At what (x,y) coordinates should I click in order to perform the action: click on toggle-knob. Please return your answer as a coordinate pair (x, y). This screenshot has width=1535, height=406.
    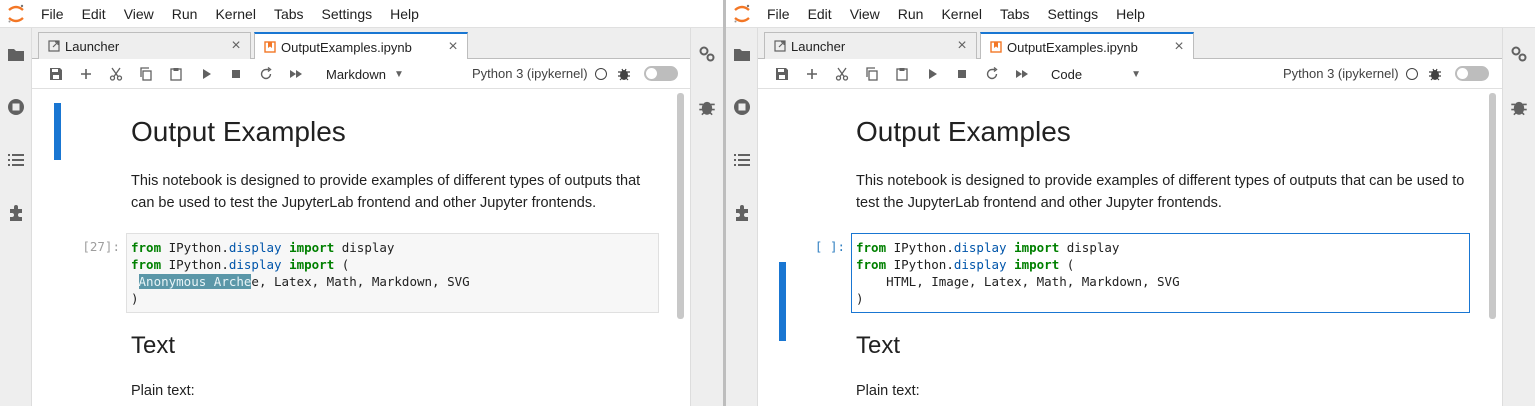
    Looking at the image, I should click on (1462, 73).